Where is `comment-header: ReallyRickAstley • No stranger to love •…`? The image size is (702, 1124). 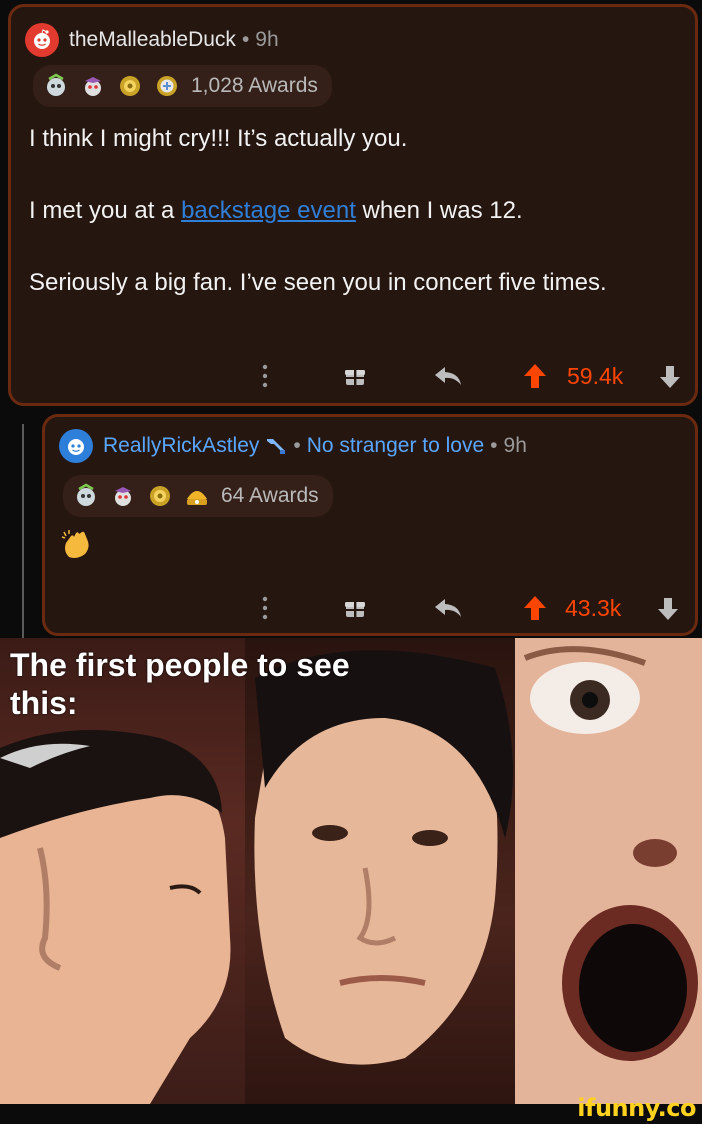 comment-header: ReallyRickAstley • No stranger to love •… is located at coordinates (293, 446).